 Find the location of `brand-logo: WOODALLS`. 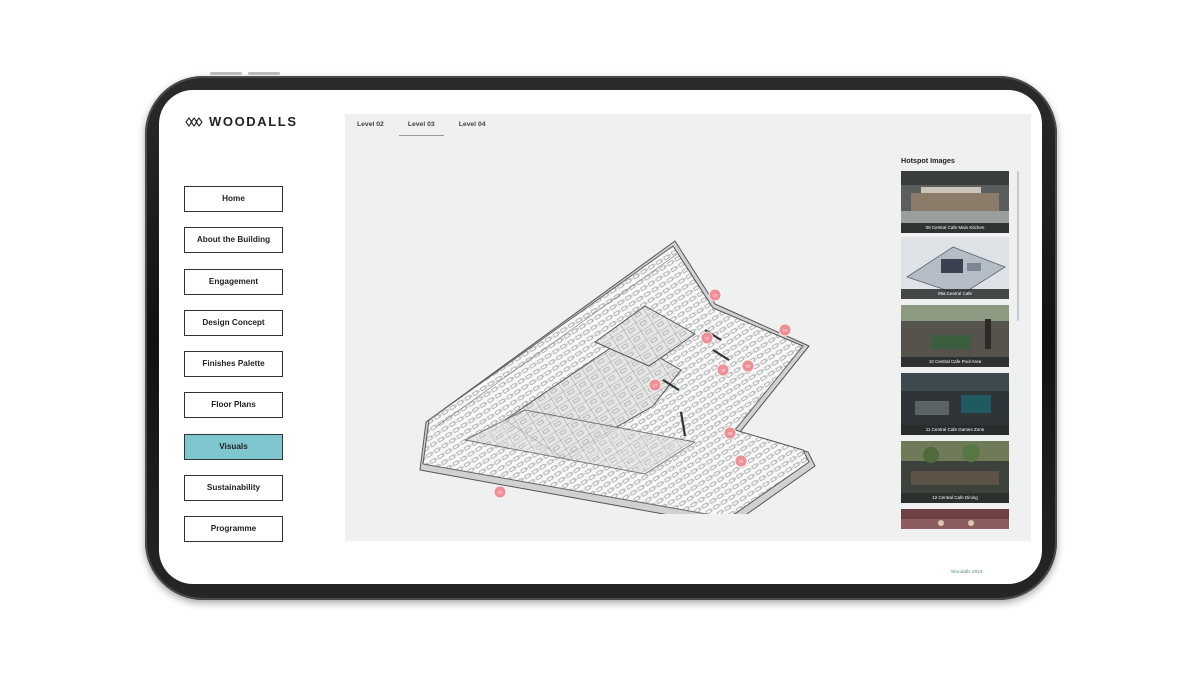

brand-logo: WOODALLS is located at coordinates (241, 121).